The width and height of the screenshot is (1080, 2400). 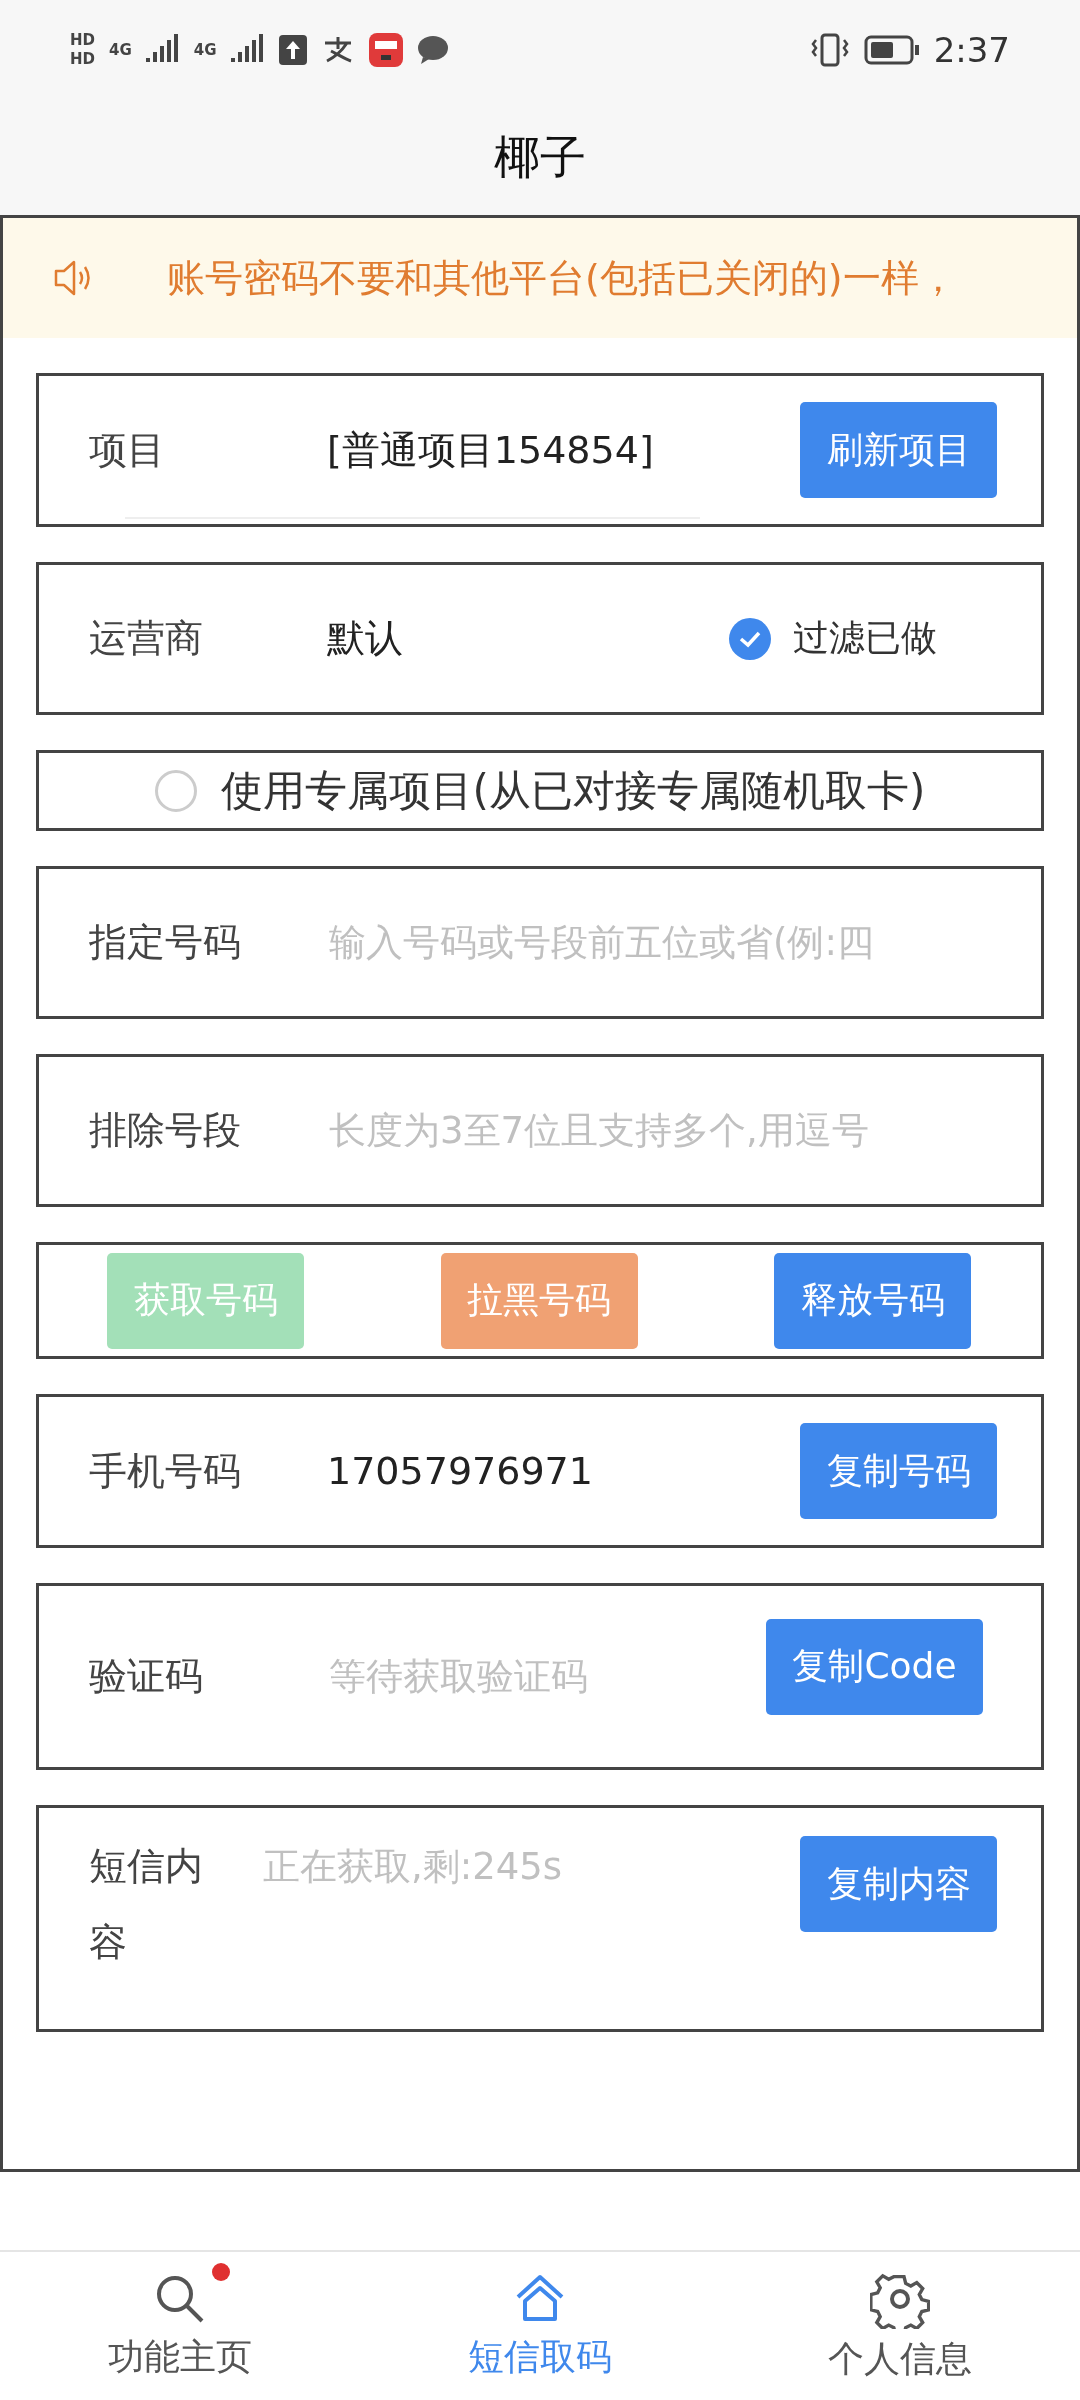 What do you see at coordinates (490, 450) in the screenshot?
I see `project-value: [普通项目154854]` at bounding box center [490, 450].